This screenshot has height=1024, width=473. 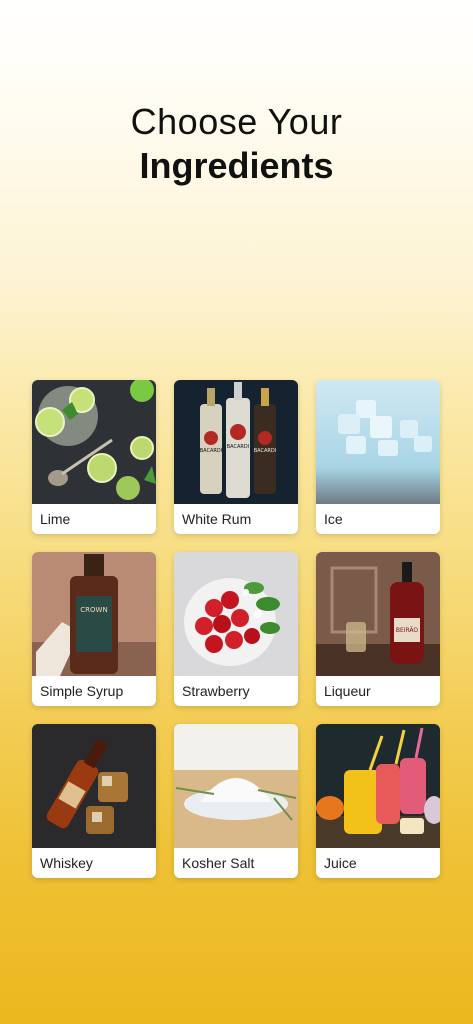 I want to click on strawberry-icon, so click(x=236, y=614).